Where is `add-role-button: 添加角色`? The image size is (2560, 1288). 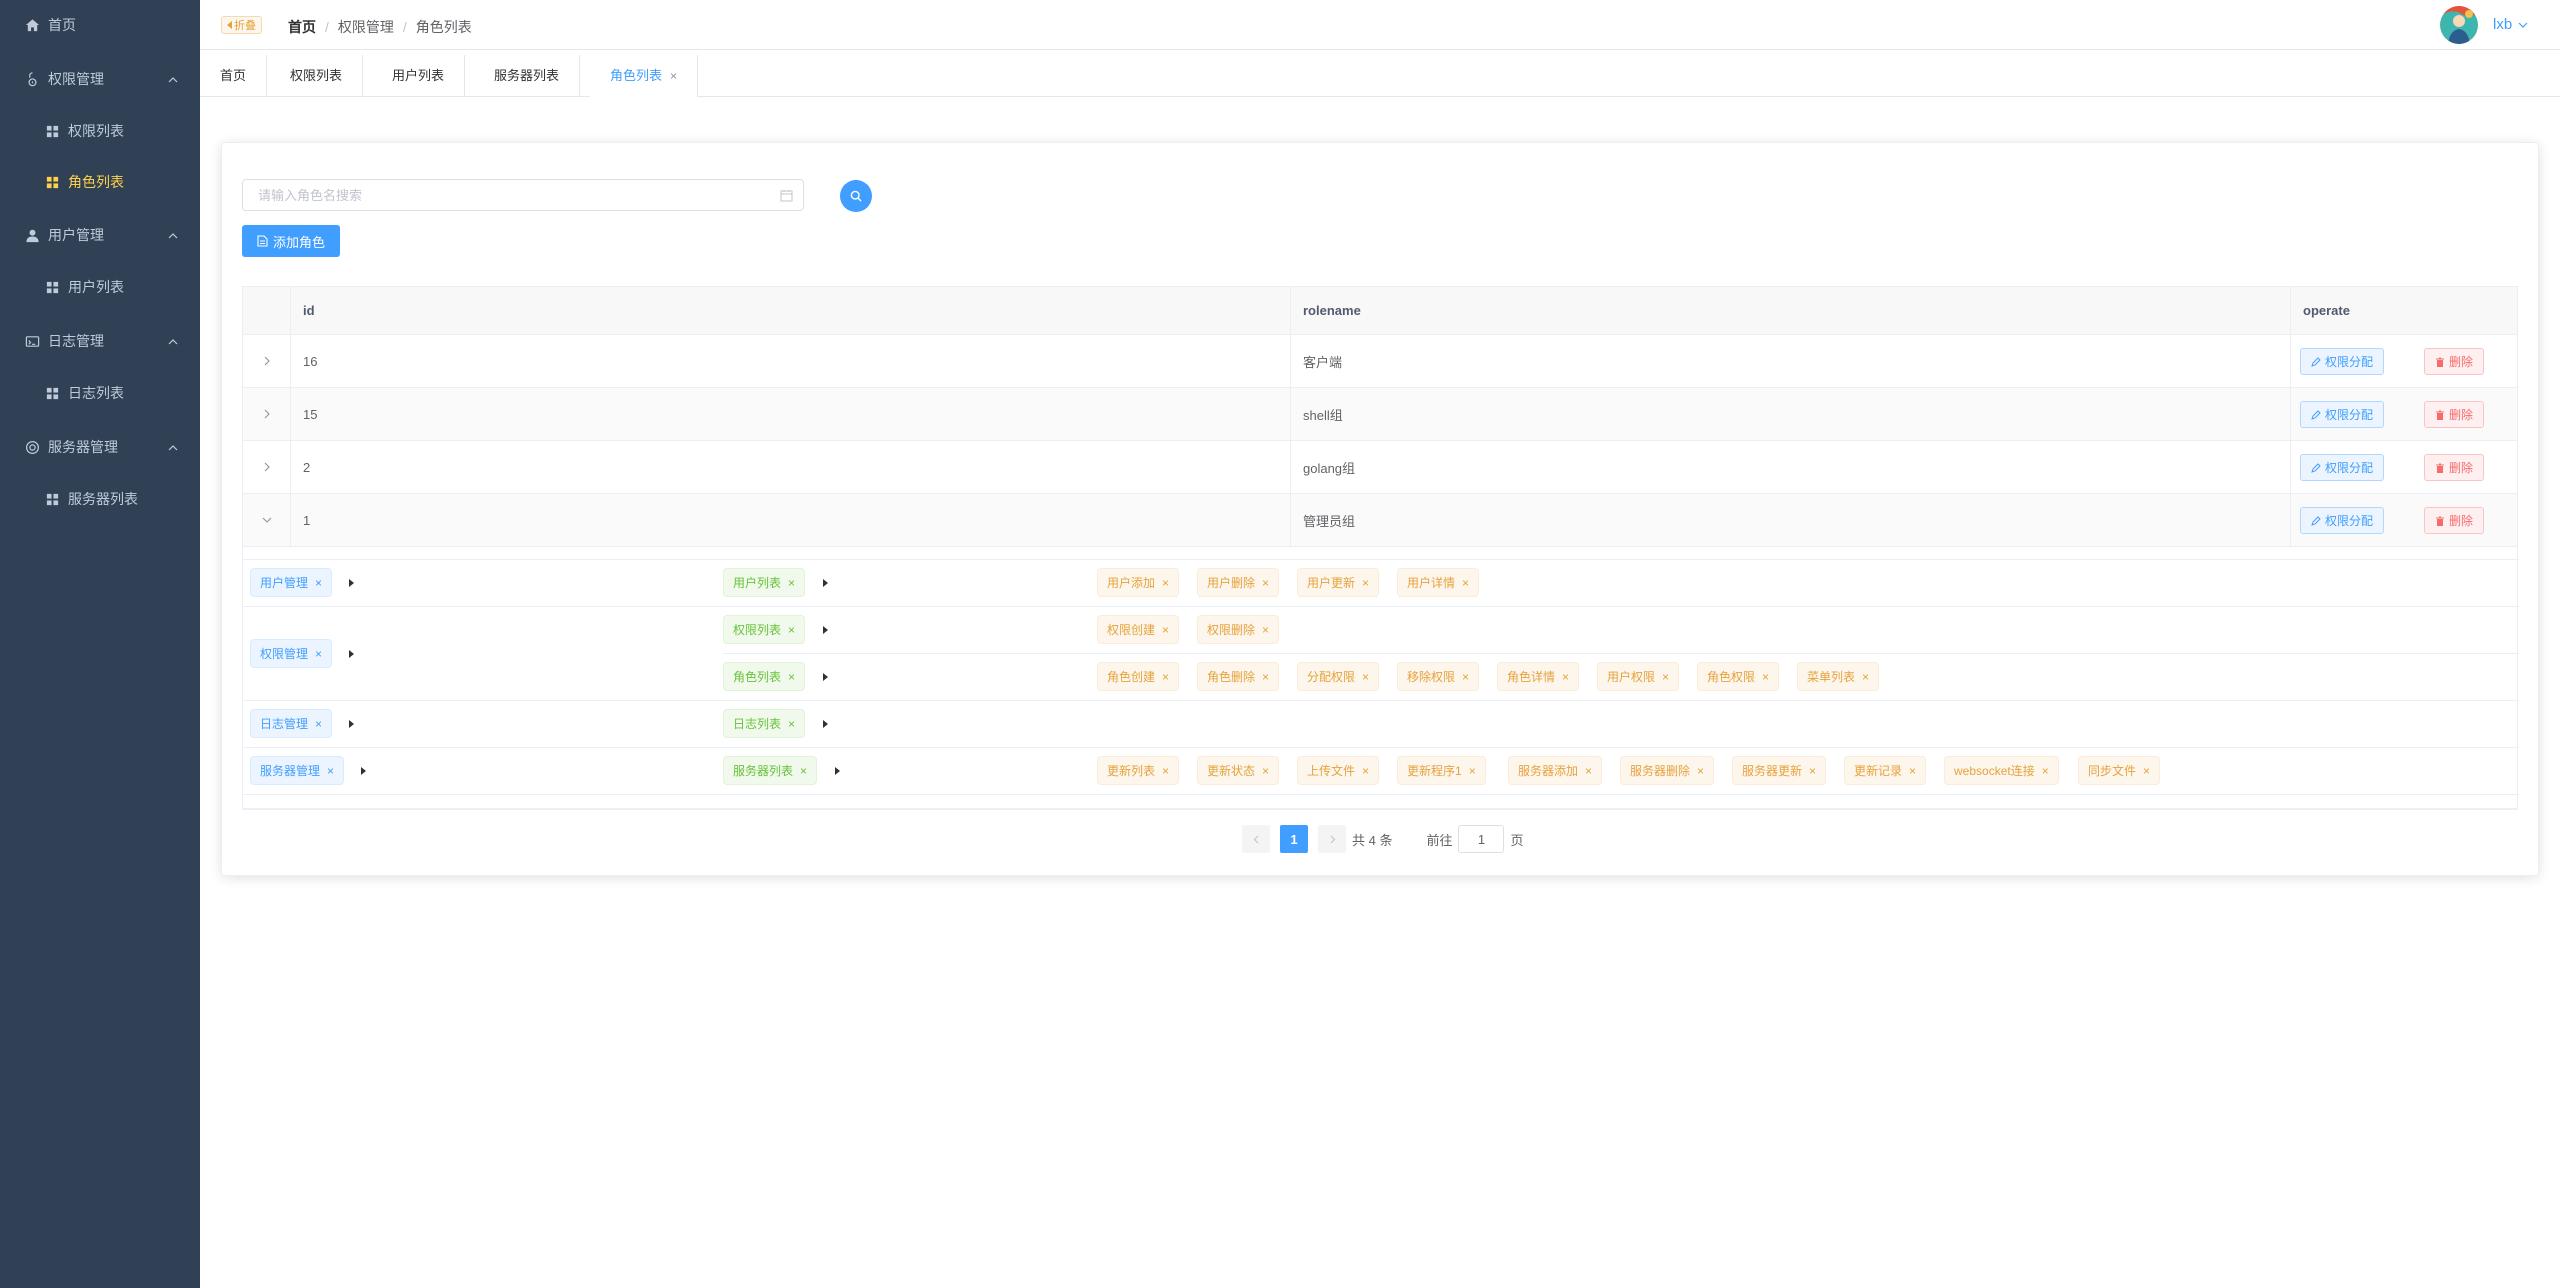
add-role-button: 添加角色 is located at coordinates (291, 241).